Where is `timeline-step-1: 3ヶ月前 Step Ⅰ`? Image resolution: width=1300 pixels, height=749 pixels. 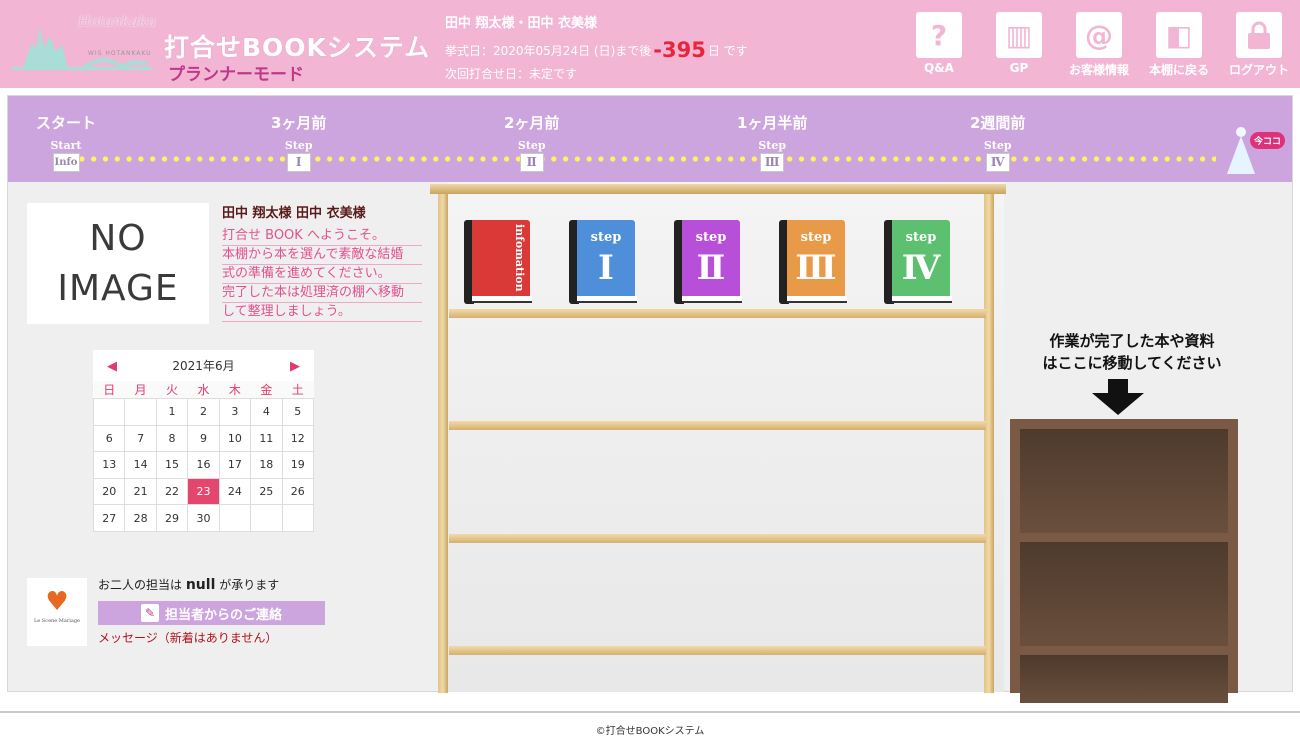
timeline-step-1: 3ヶ月前 Step Ⅰ is located at coordinates (298, 142).